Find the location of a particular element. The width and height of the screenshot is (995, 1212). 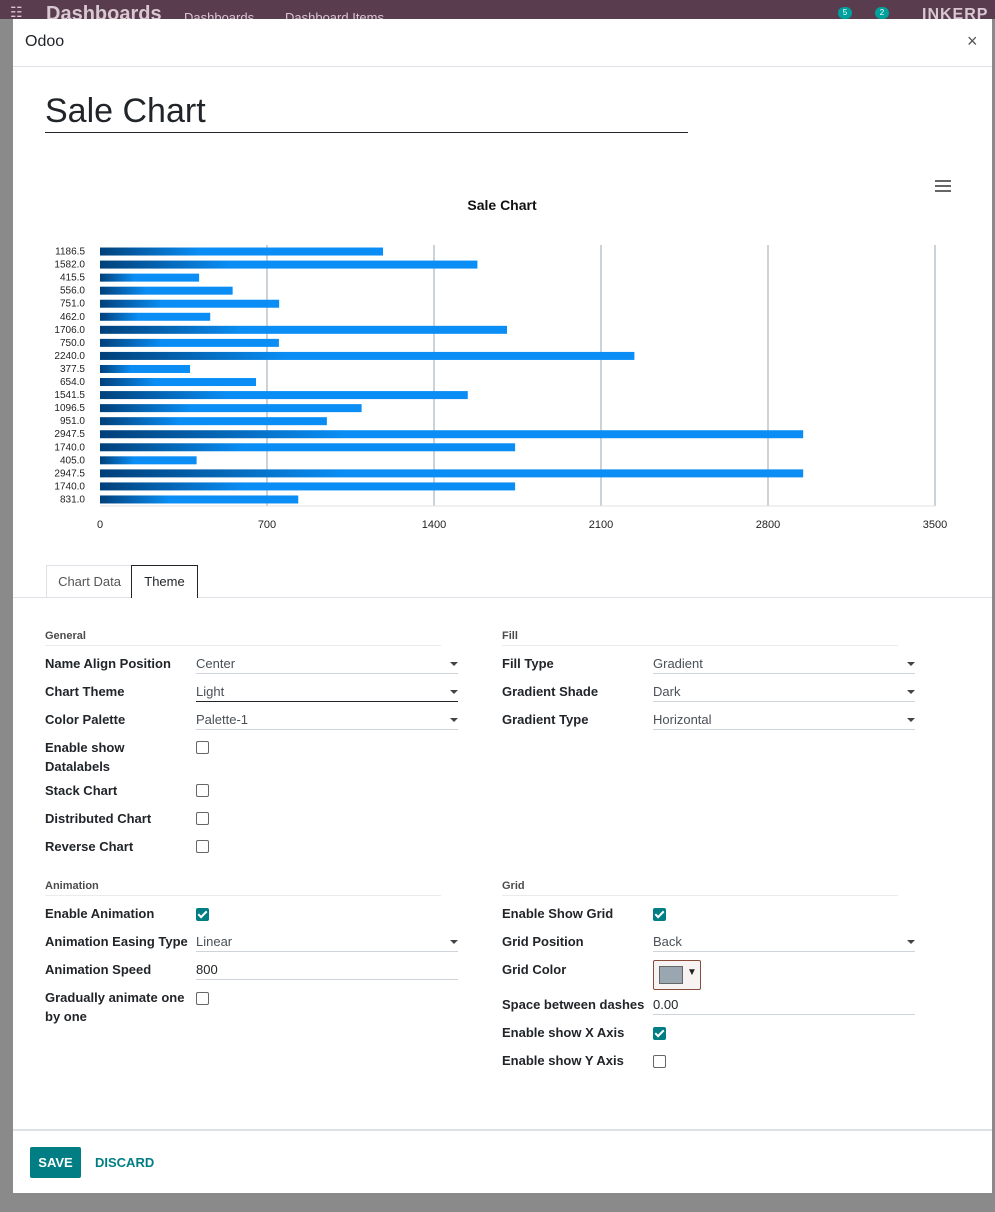

dashes-label: Space between dashes is located at coordinates (573, 1004).